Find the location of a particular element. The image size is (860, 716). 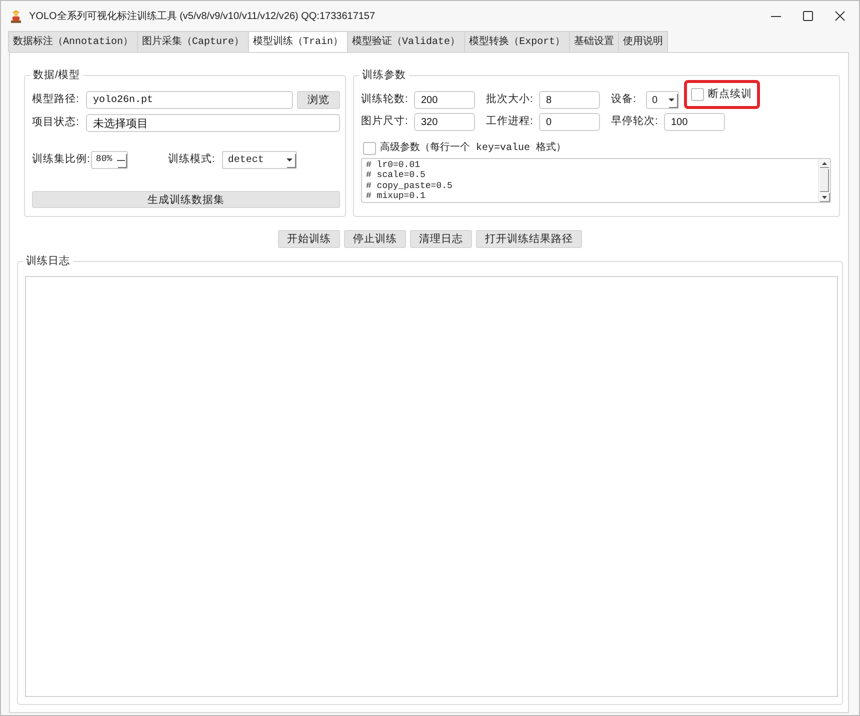

browse-button: 浏览 is located at coordinates (318, 100).